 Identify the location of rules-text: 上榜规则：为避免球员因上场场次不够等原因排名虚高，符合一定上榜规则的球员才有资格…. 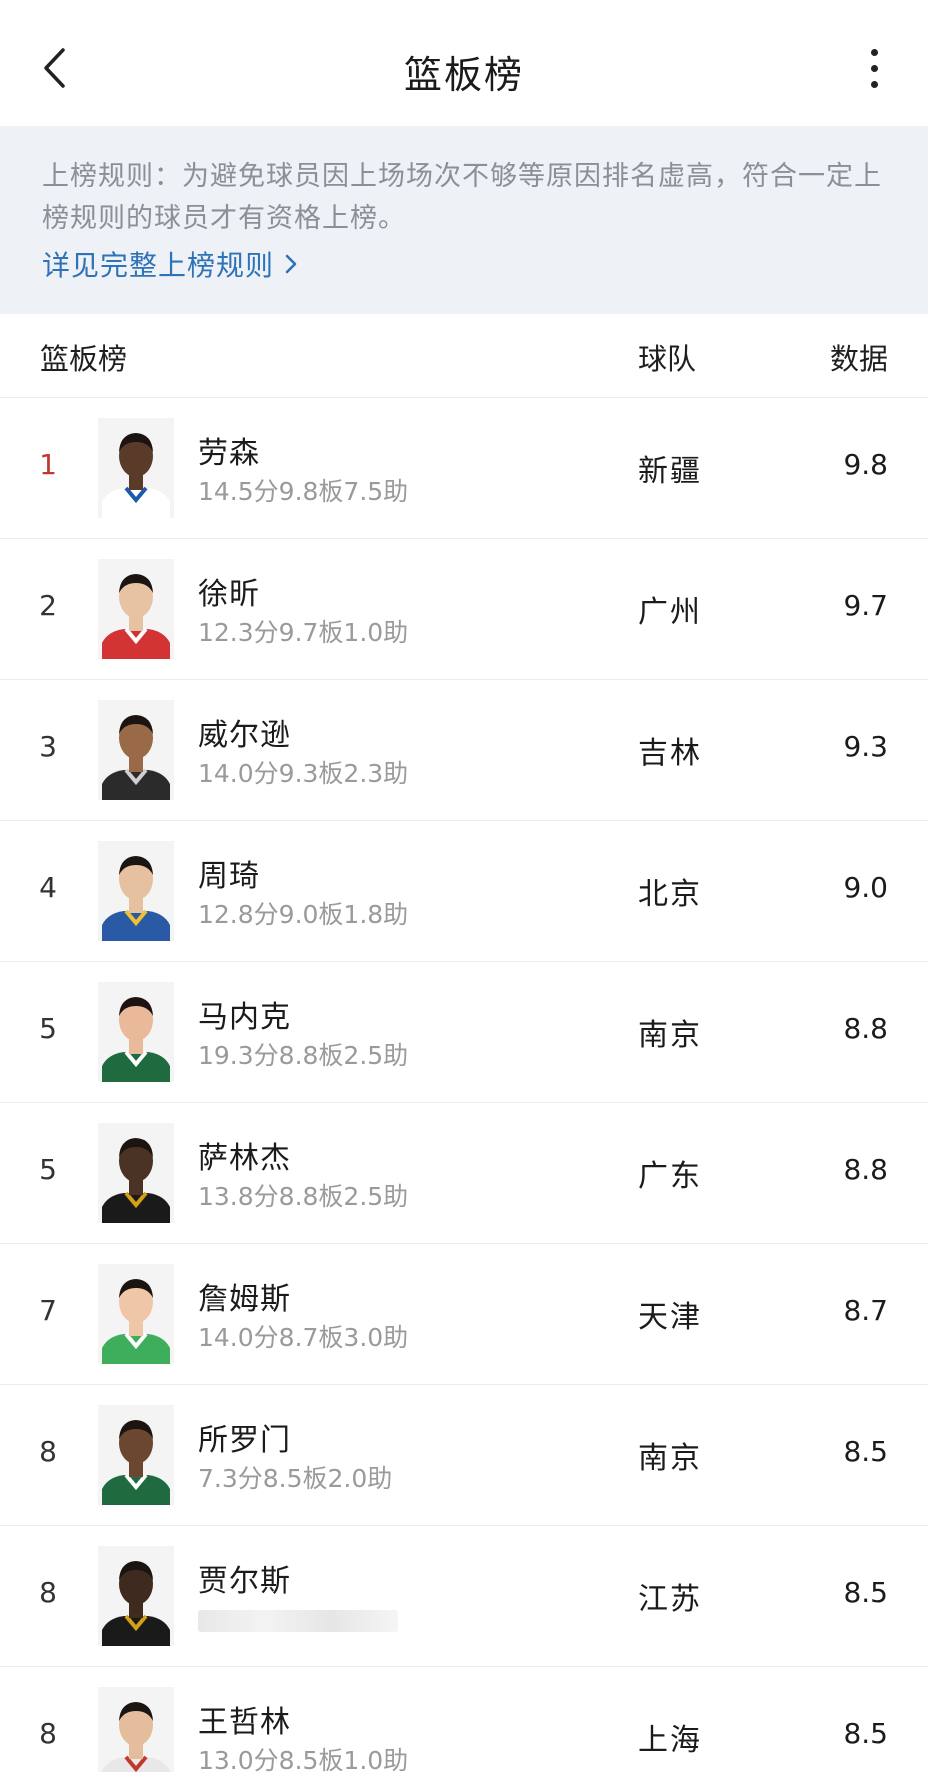
(462, 197).